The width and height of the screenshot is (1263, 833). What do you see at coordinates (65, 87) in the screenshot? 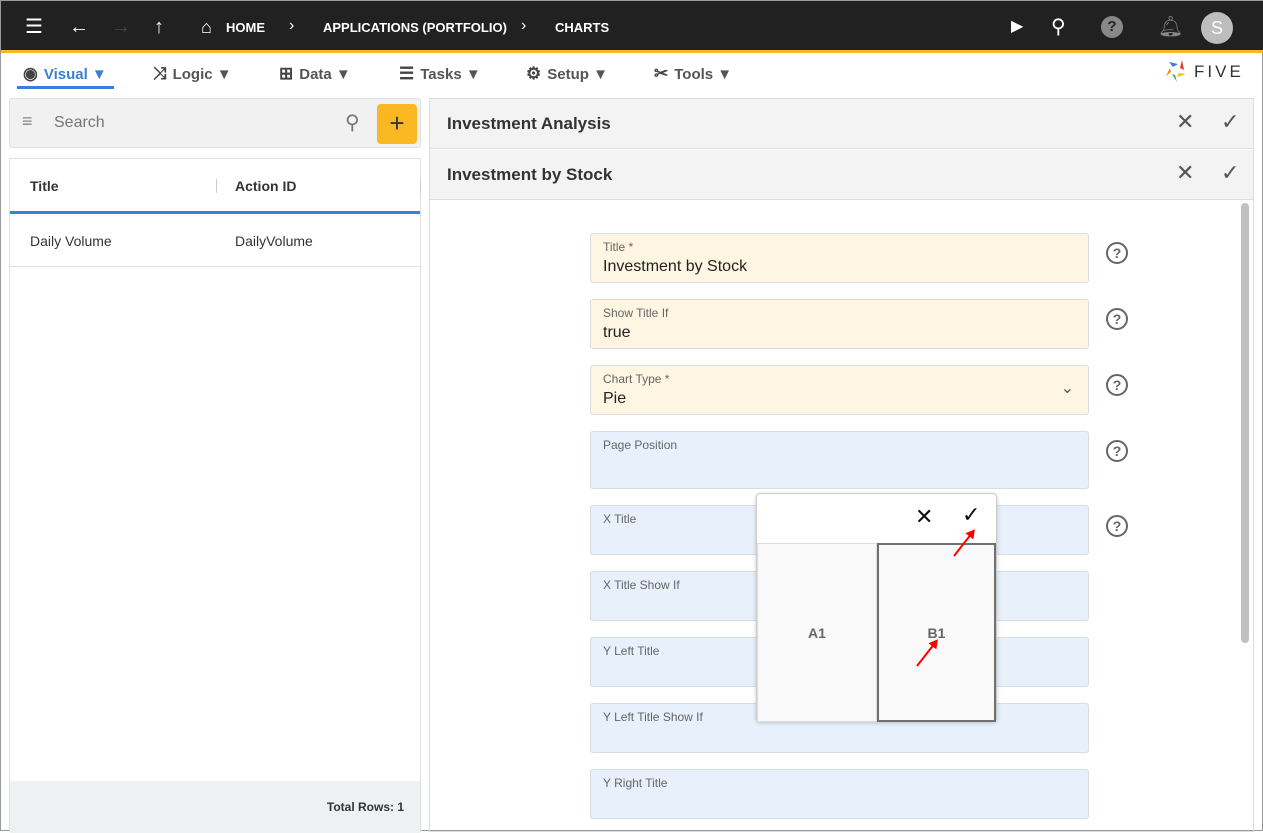
I see `active-tab-indicator` at bounding box center [65, 87].